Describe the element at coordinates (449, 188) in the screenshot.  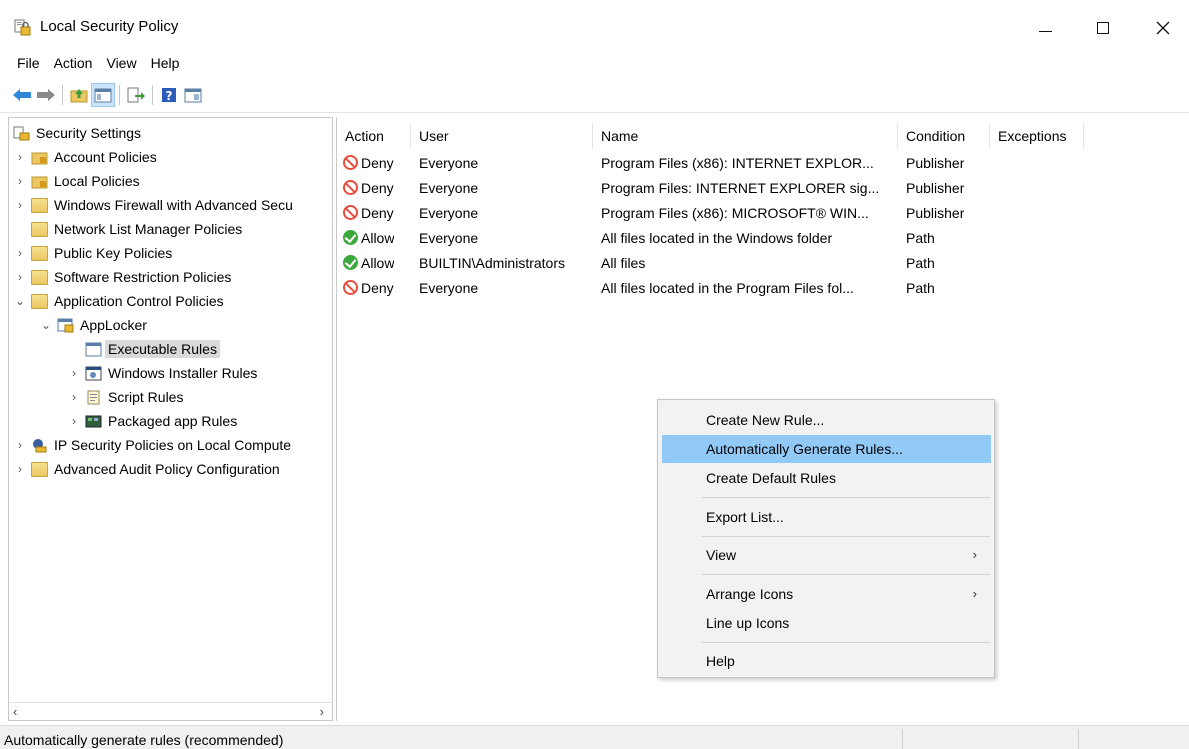
I see `user-cell: Everyone` at that location.